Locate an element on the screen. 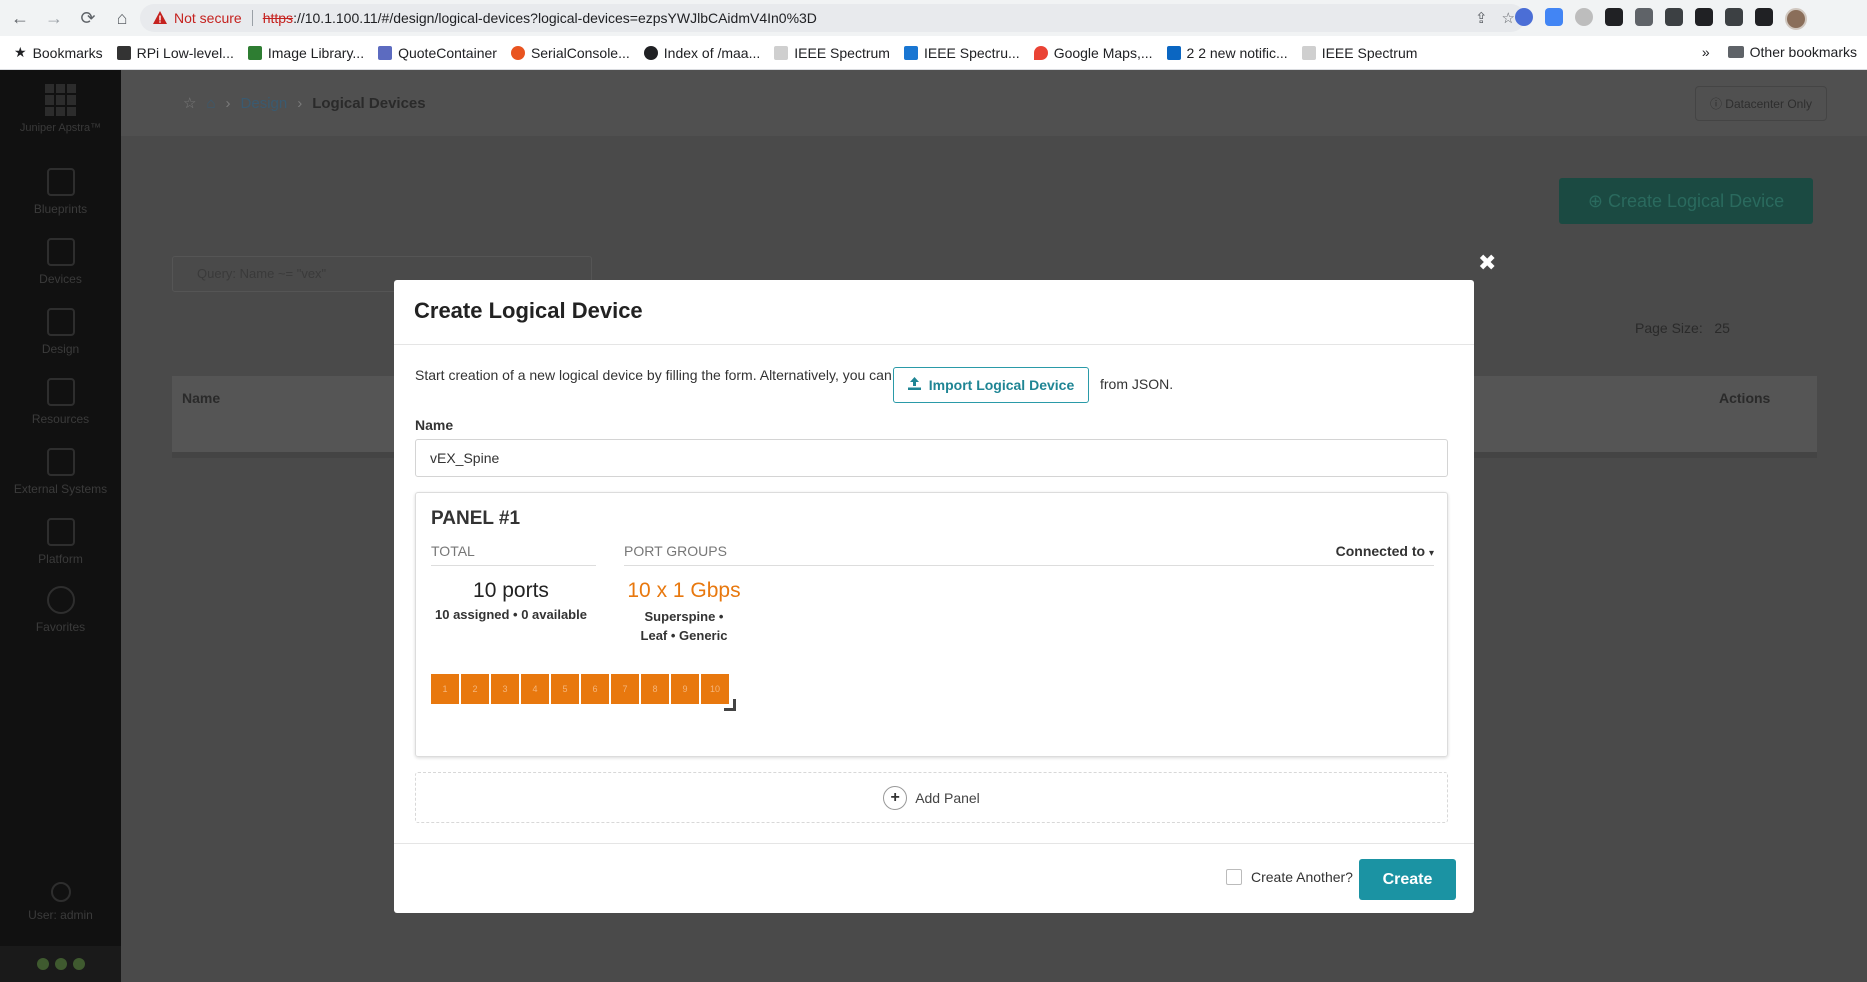 The width and height of the screenshot is (1867, 982). terminal-icon is located at coordinates (1614, 17).